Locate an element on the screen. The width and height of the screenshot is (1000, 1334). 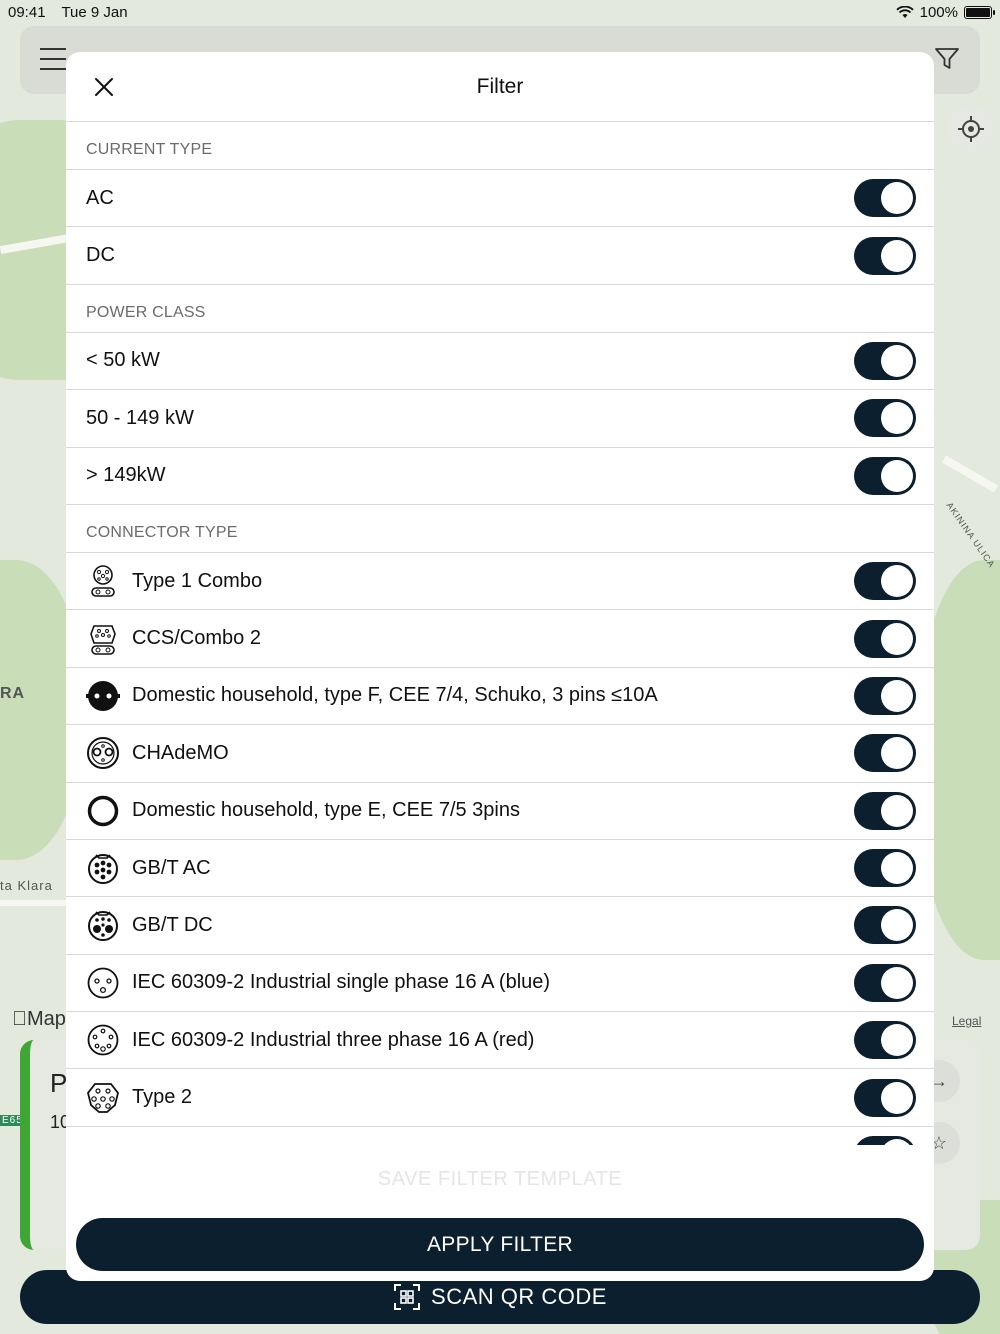
legal-link: Legal is located at coordinates (966, 1021).